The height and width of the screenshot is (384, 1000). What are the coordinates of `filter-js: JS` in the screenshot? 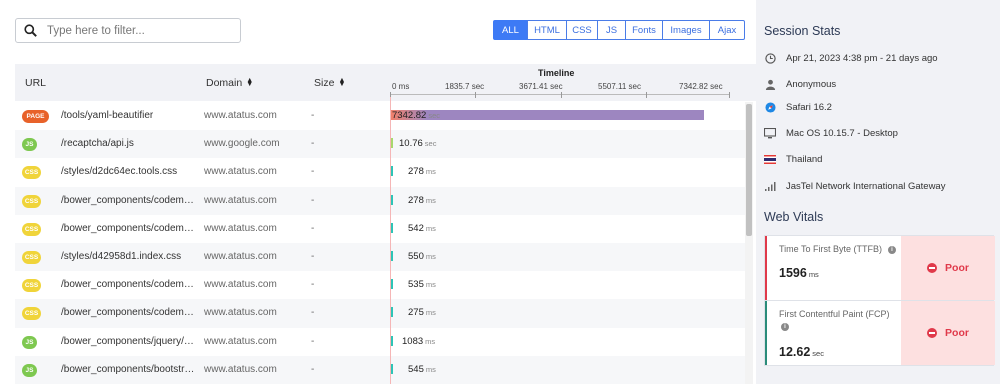 It's located at (611, 30).